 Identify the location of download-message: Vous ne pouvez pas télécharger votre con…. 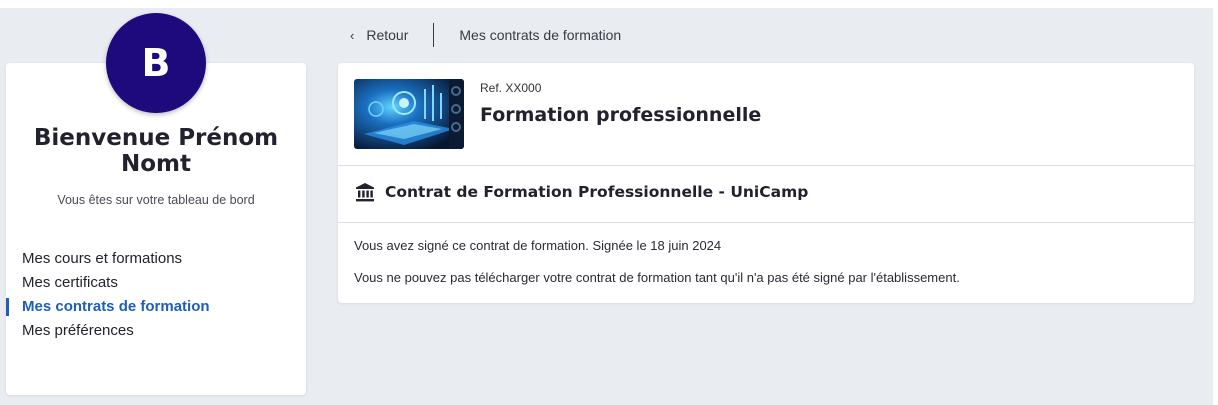
(657, 277).